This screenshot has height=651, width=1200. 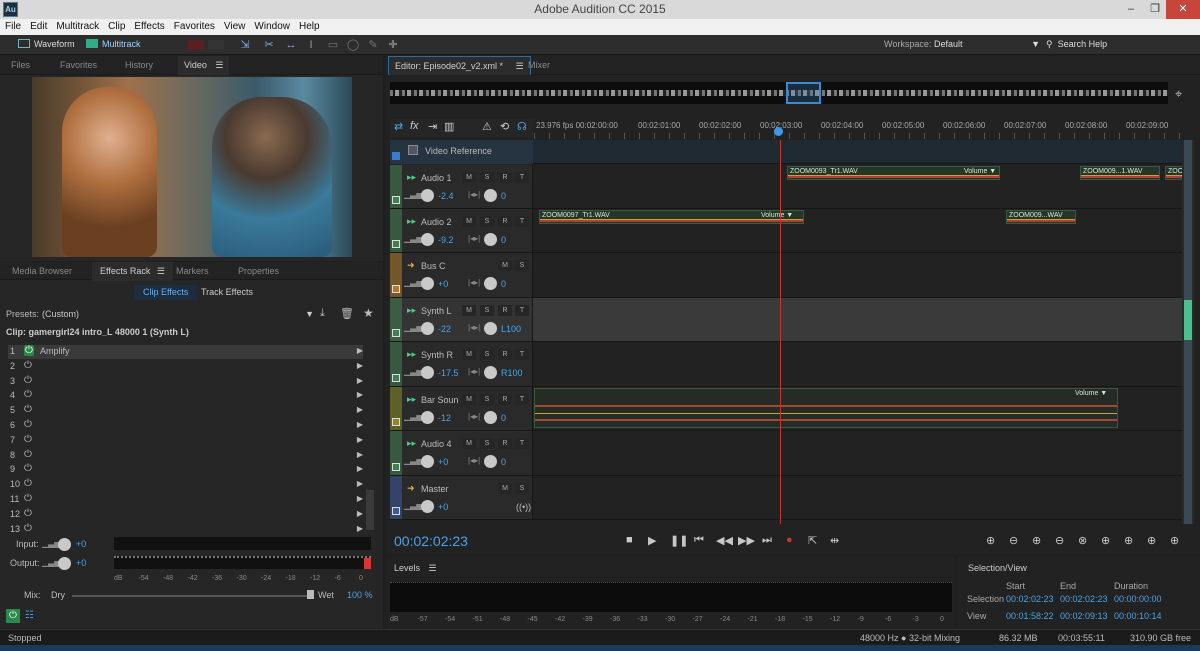 I want to click on skip-selection-icon: ⇹, so click(x=834, y=540).